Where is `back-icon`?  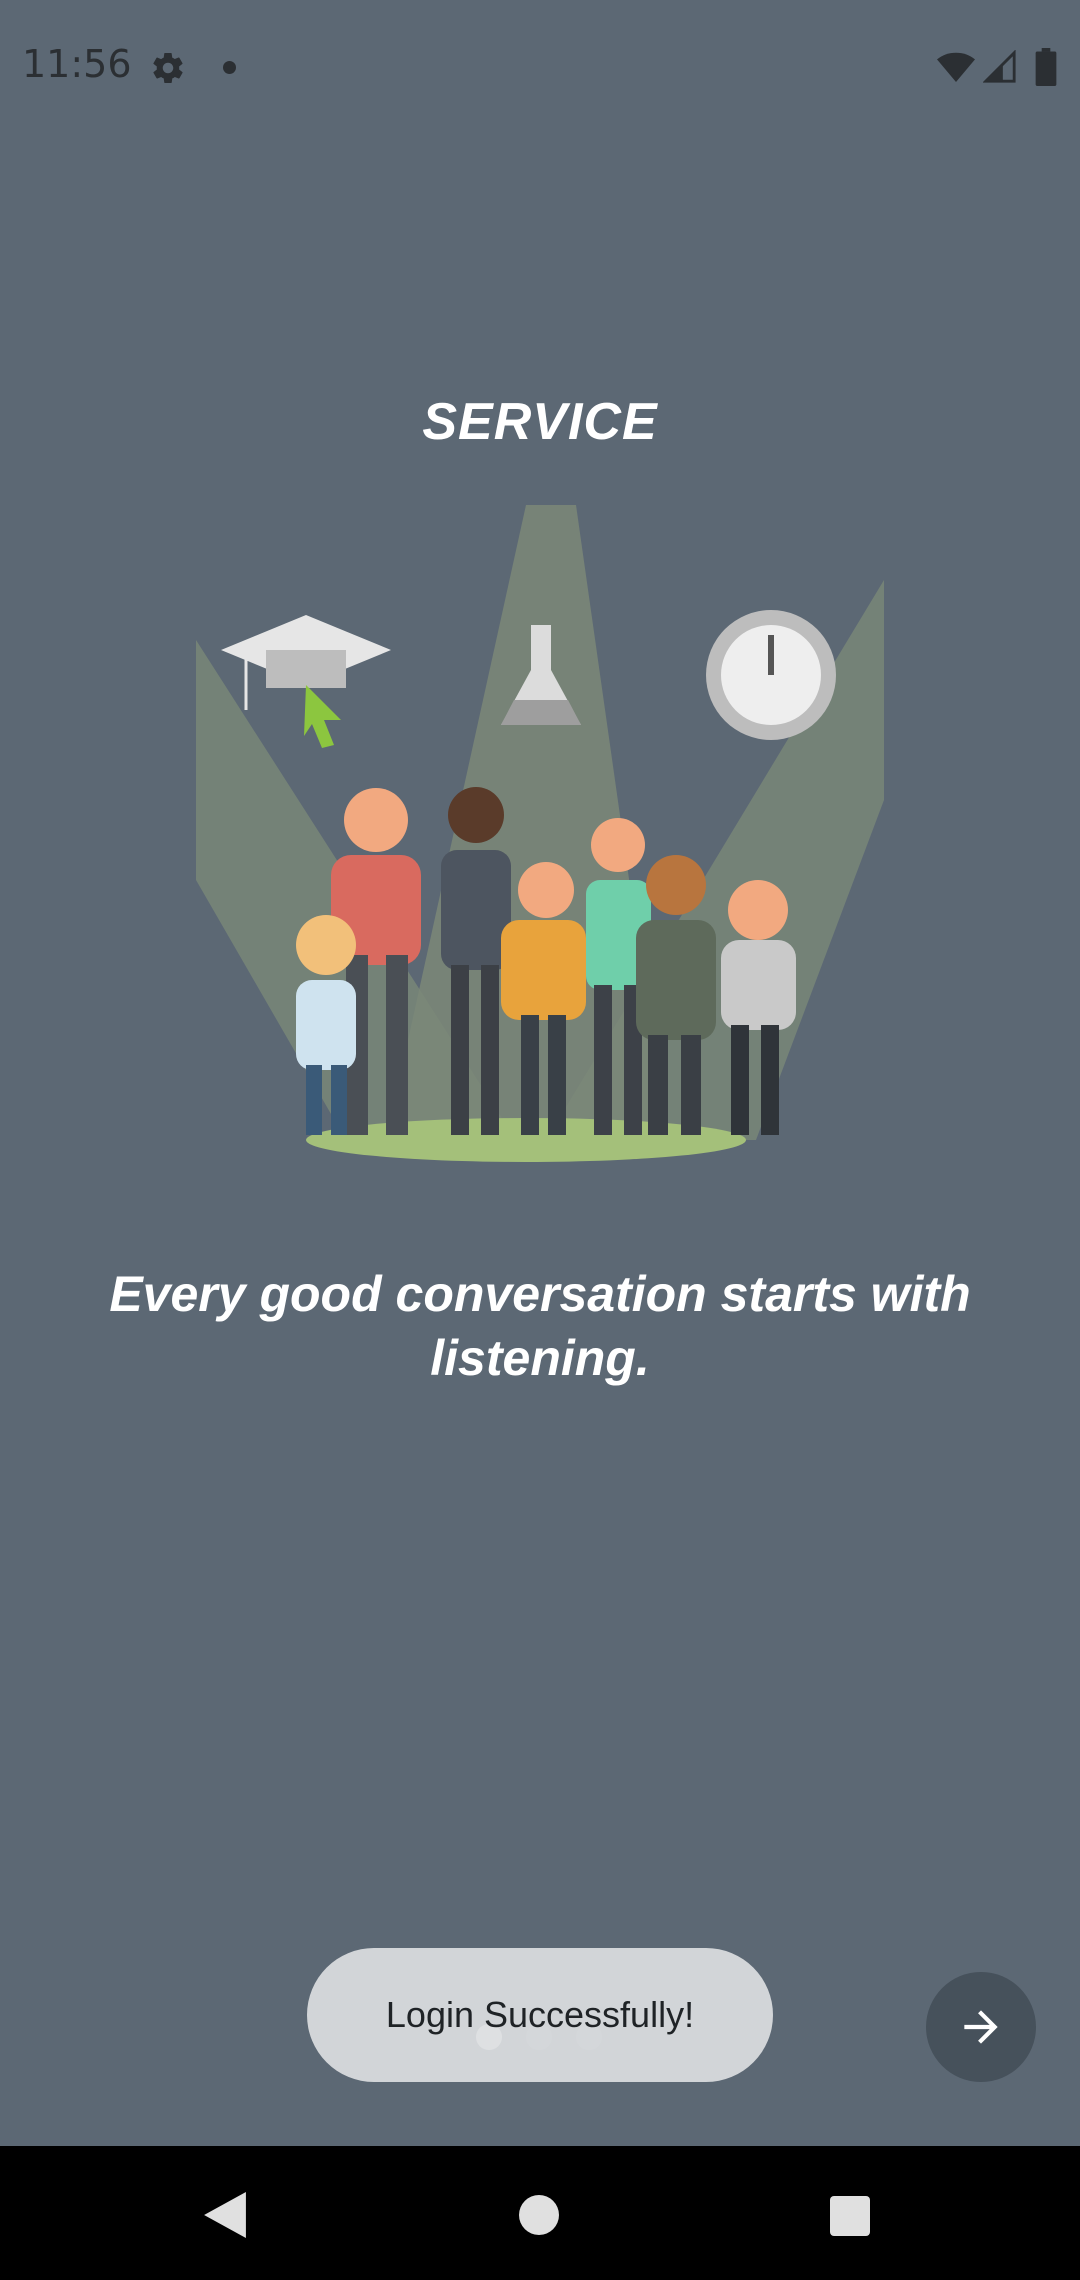
back-icon is located at coordinates (225, 2215).